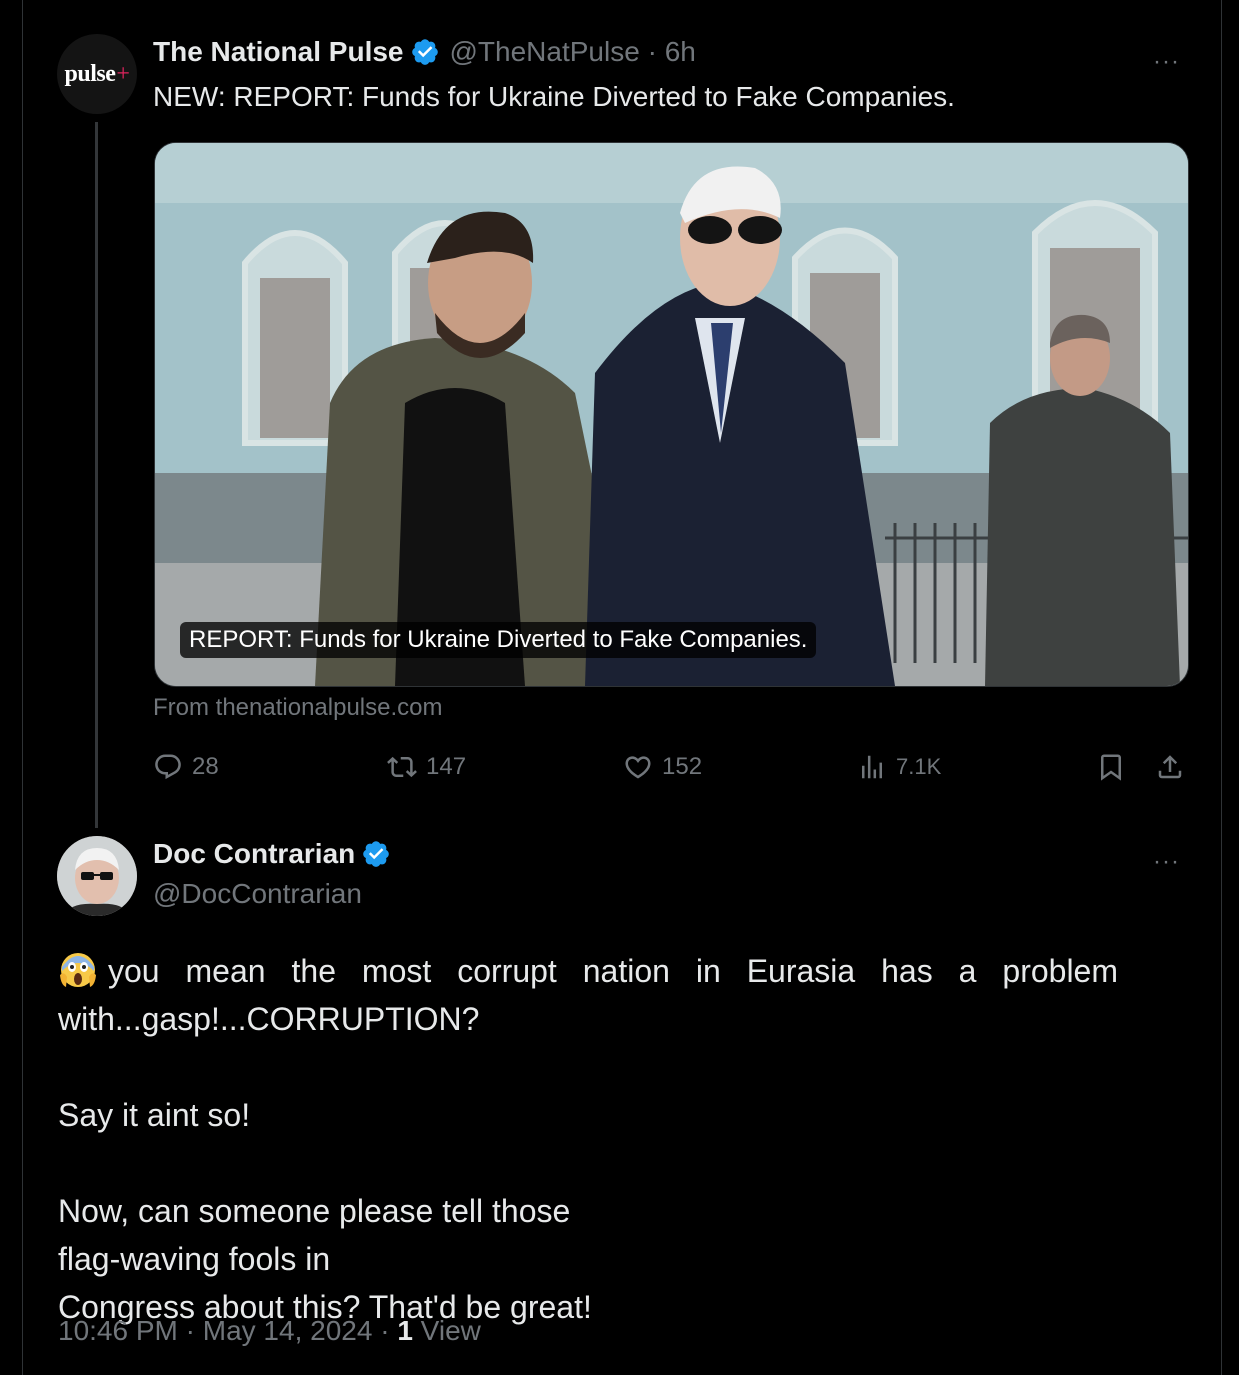 The image size is (1239, 1375). Describe the element at coordinates (254, 853) in the screenshot. I see `author-name: Doc Contrarian` at that location.